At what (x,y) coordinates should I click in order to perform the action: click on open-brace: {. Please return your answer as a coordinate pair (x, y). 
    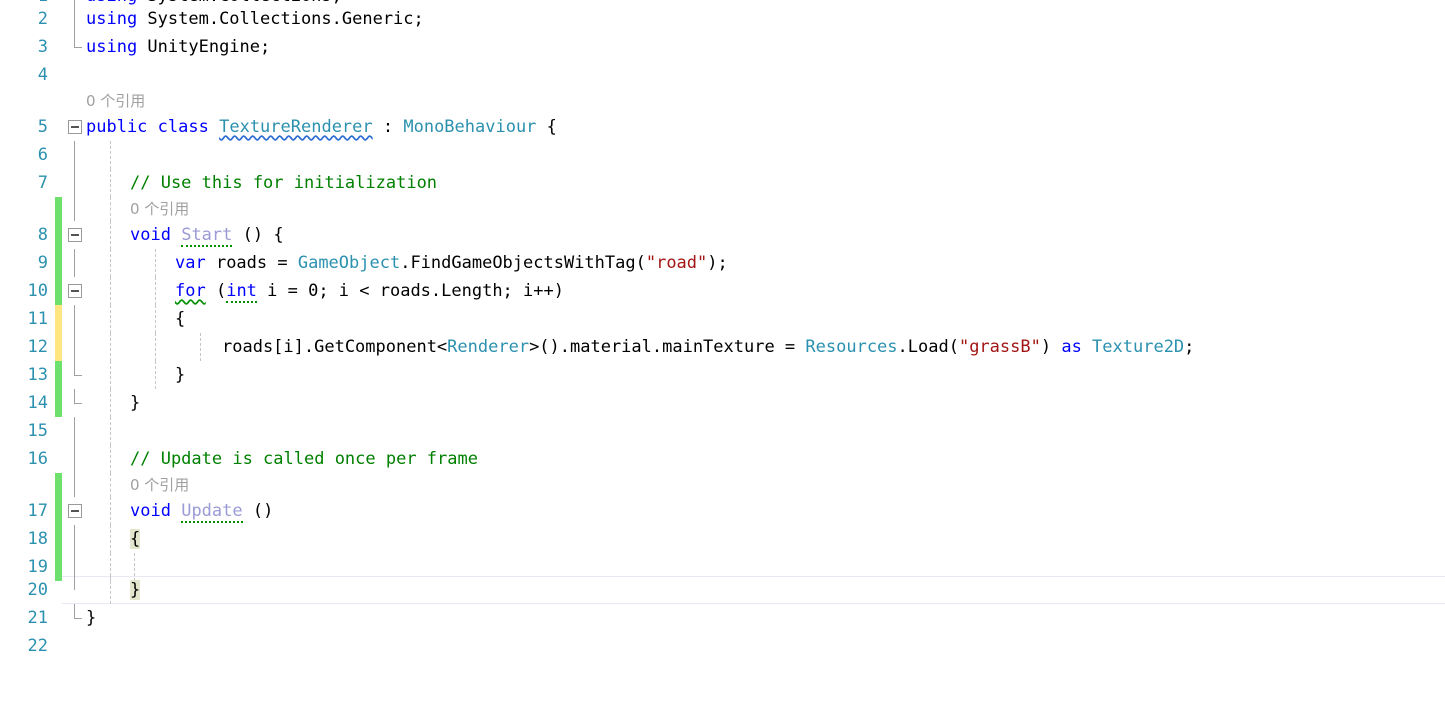
    Looking at the image, I should click on (546, 127).